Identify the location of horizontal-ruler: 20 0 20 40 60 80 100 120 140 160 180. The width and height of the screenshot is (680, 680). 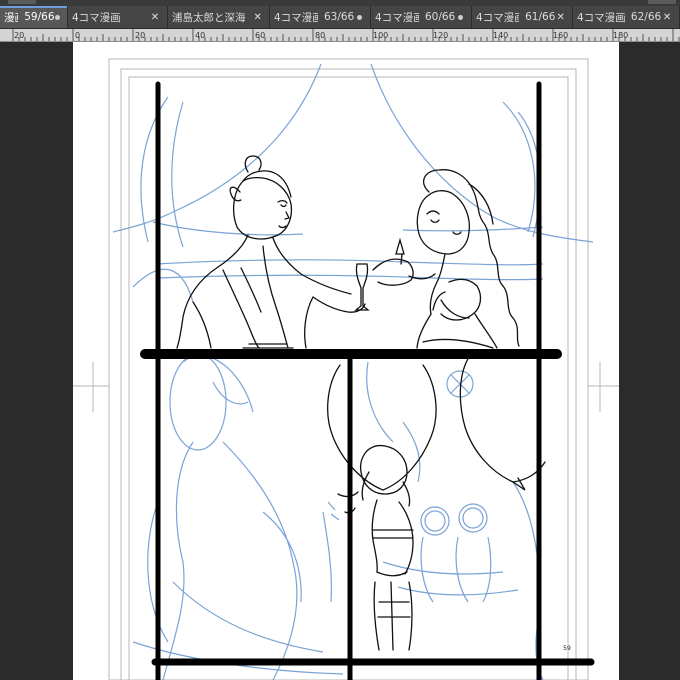
(340, 35).